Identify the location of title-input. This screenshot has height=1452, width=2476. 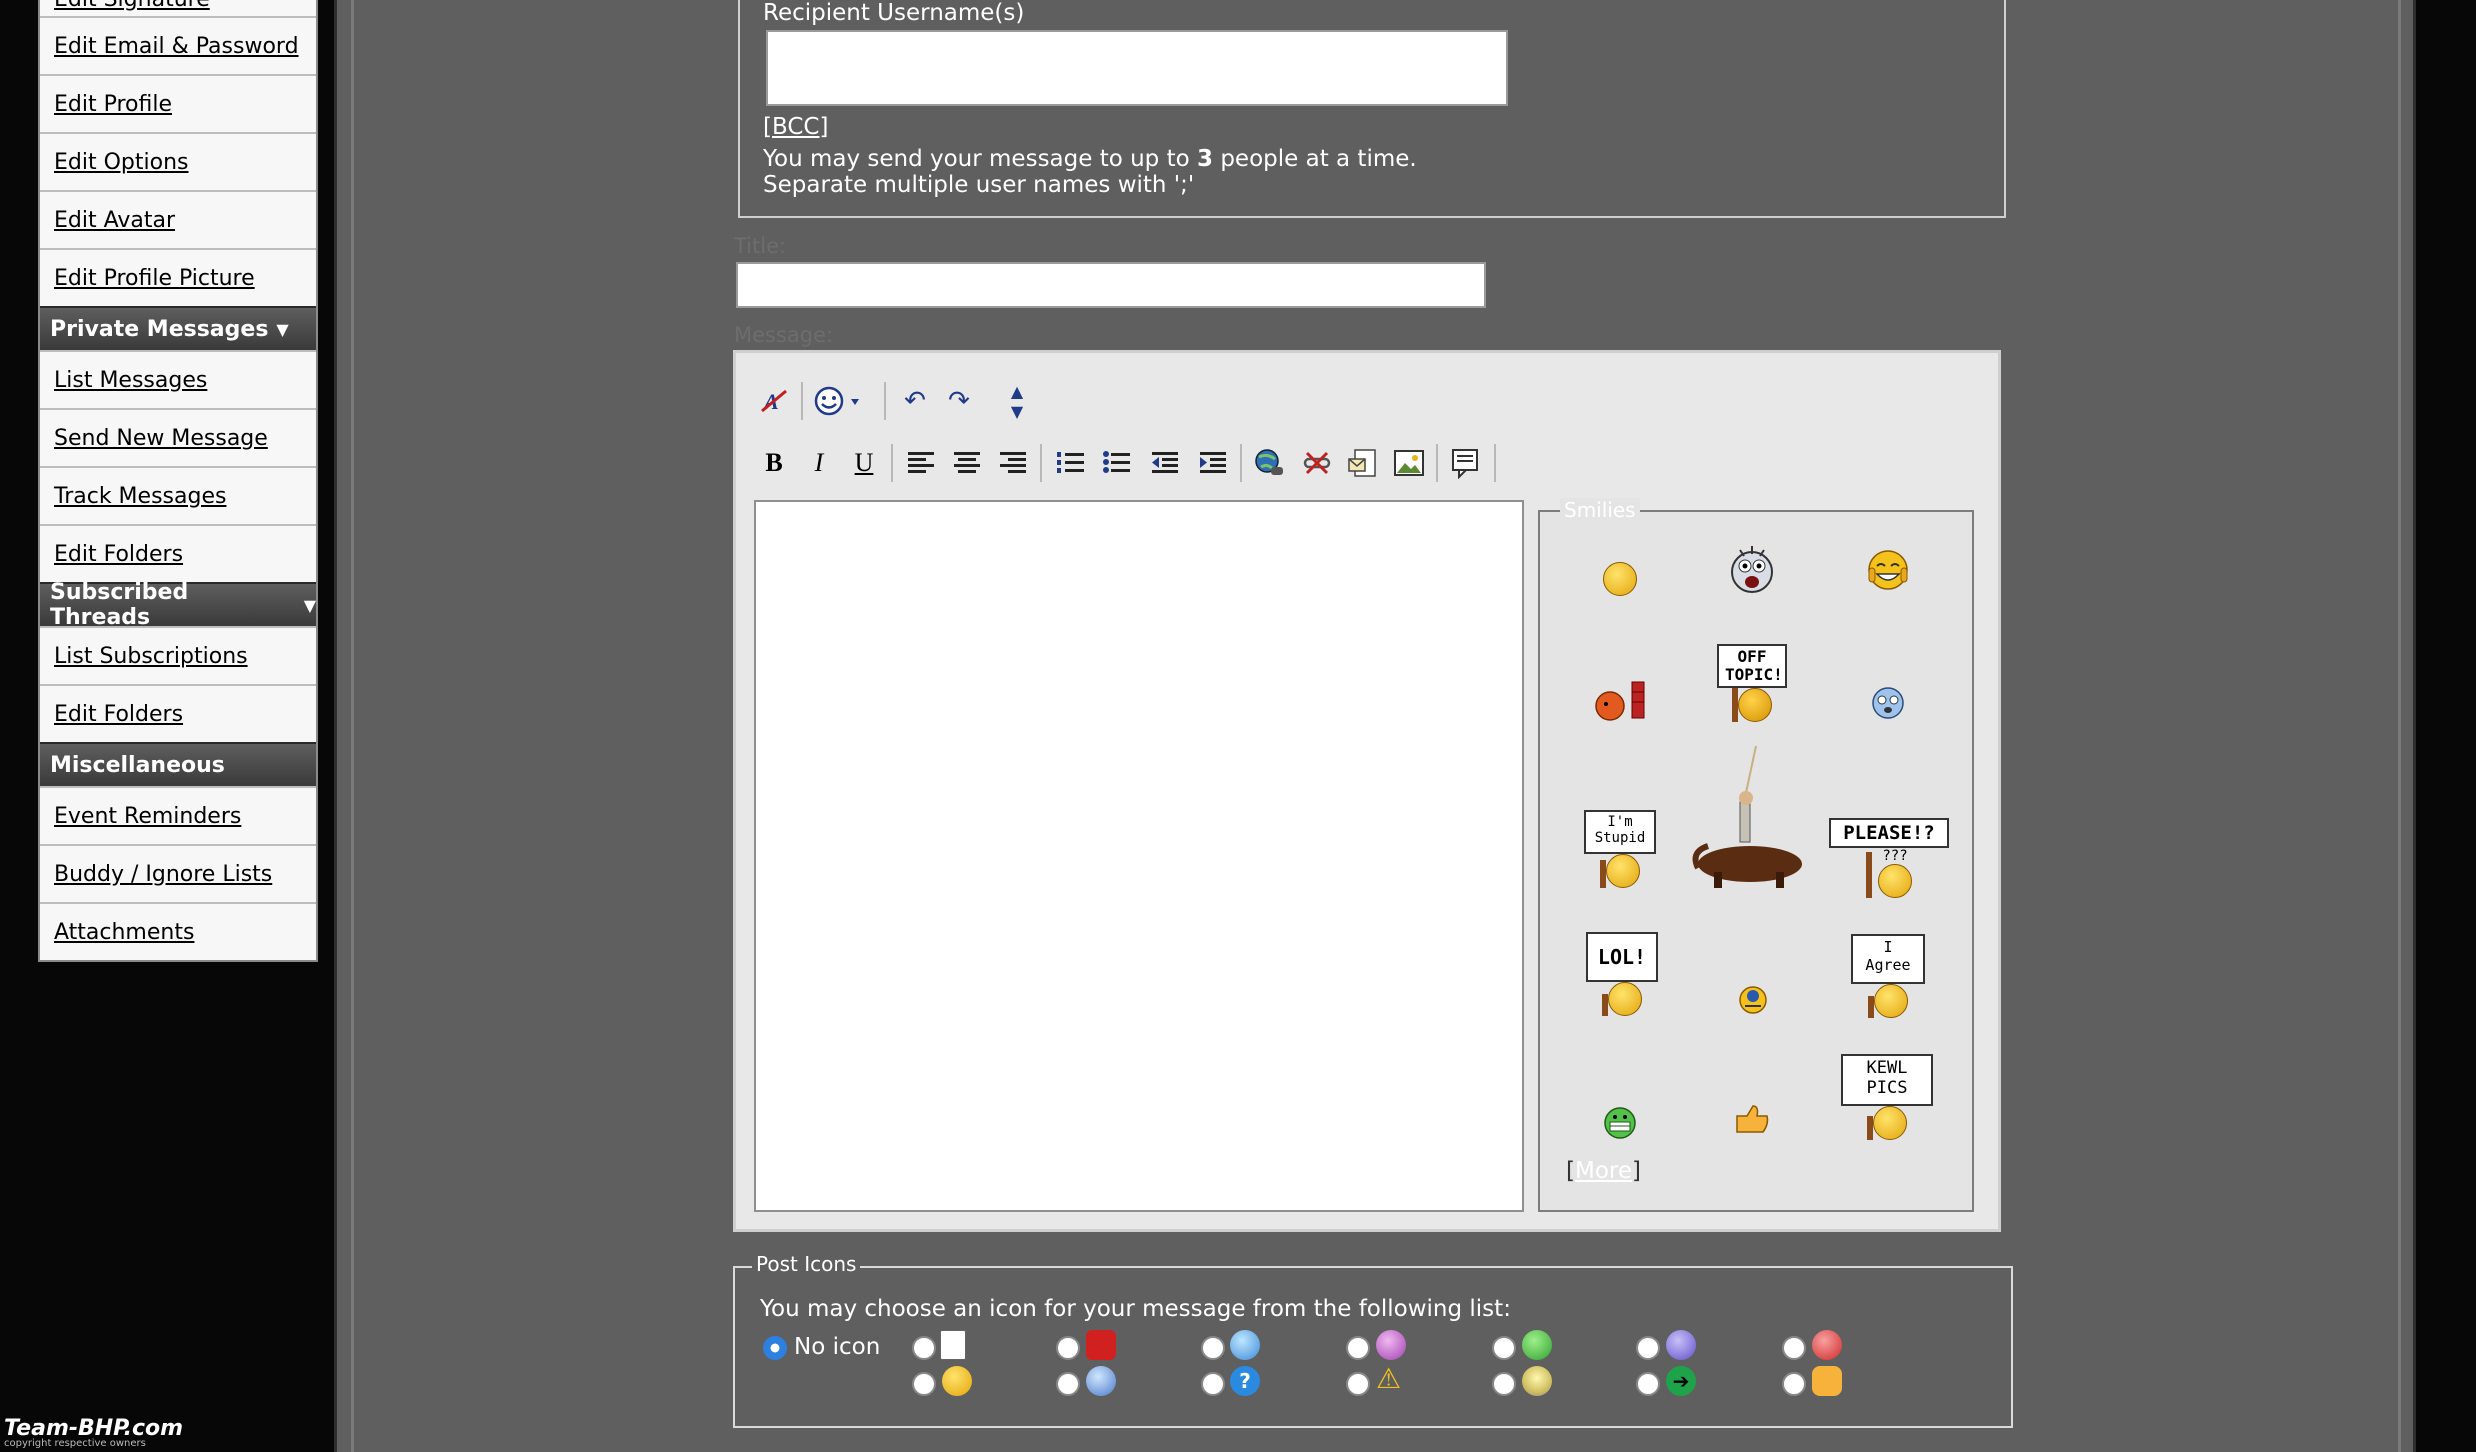
(1111, 285).